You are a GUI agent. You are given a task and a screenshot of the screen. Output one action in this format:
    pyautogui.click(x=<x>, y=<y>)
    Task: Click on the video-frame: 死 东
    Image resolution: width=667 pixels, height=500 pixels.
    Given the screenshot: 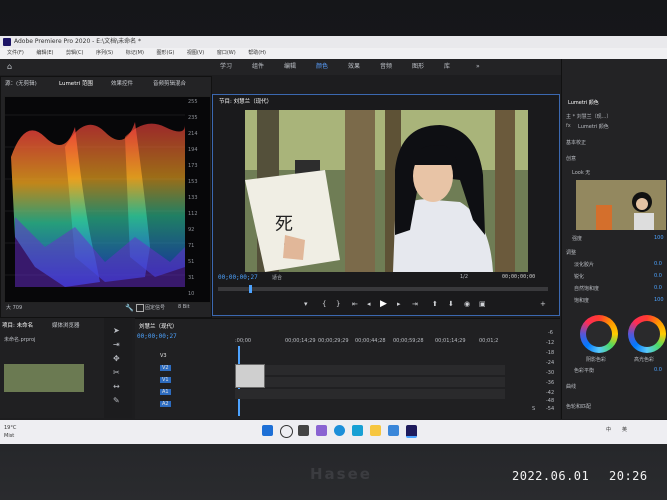 What is the action you would take?
    pyautogui.click(x=386, y=191)
    